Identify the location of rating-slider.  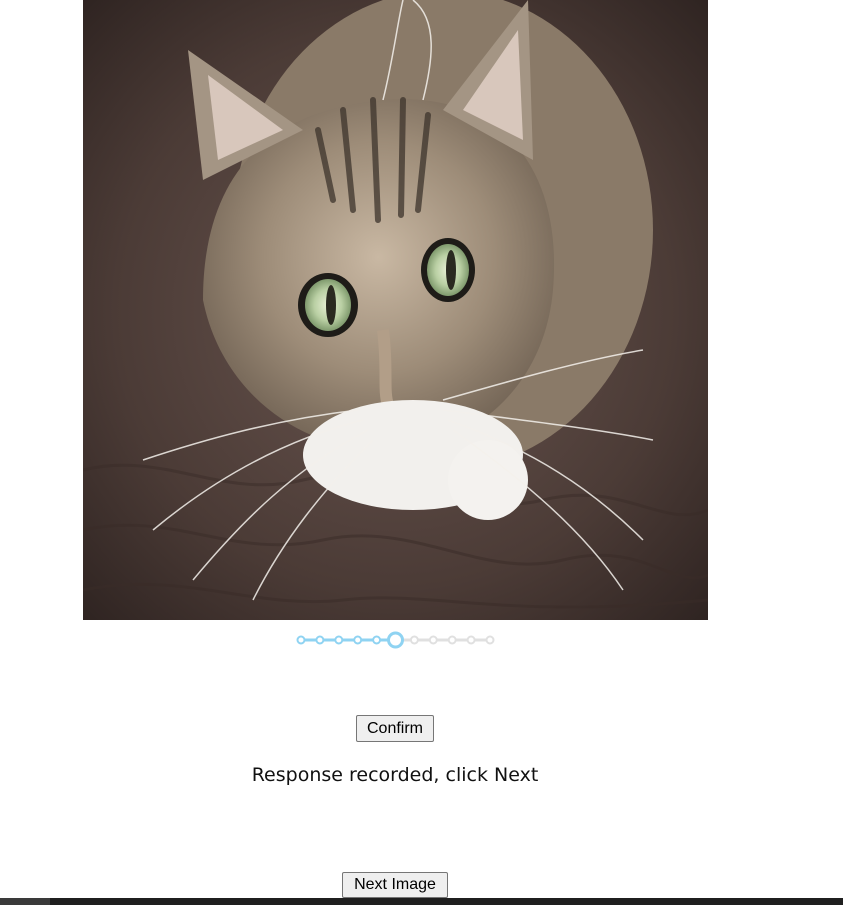
(396, 640).